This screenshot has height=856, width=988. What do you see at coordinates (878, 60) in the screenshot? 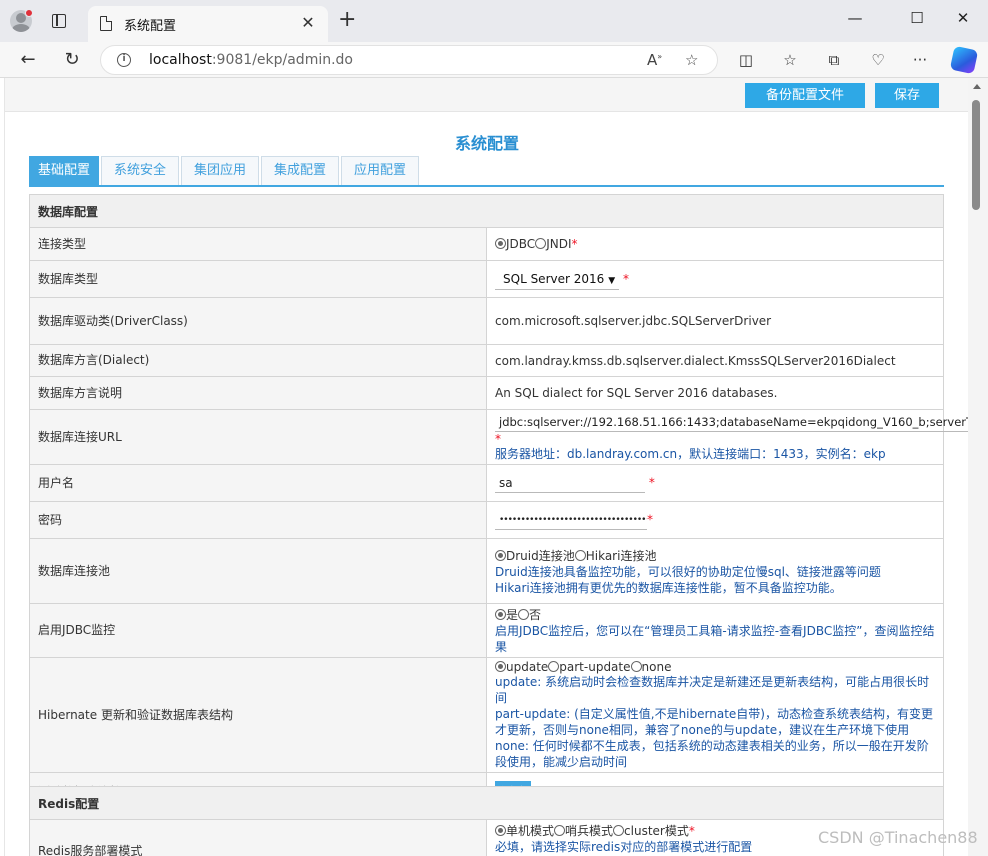
I see `browser-essentials-icon: ♡` at bounding box center [878, 60].